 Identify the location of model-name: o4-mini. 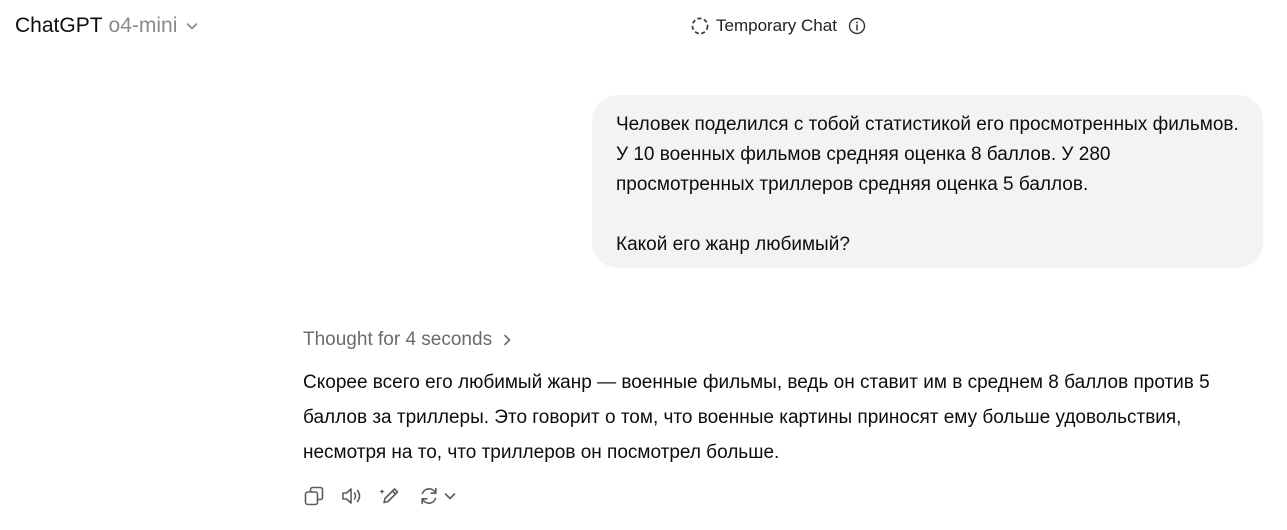
(143, 25).